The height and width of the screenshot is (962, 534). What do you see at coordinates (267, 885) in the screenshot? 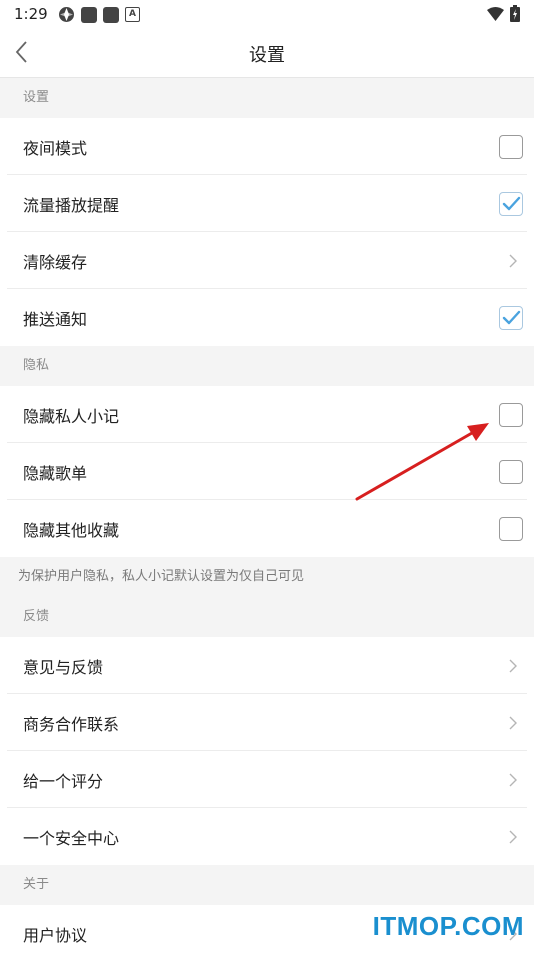
I see `section-header-about: 关于` at bounding box center [267, 885].